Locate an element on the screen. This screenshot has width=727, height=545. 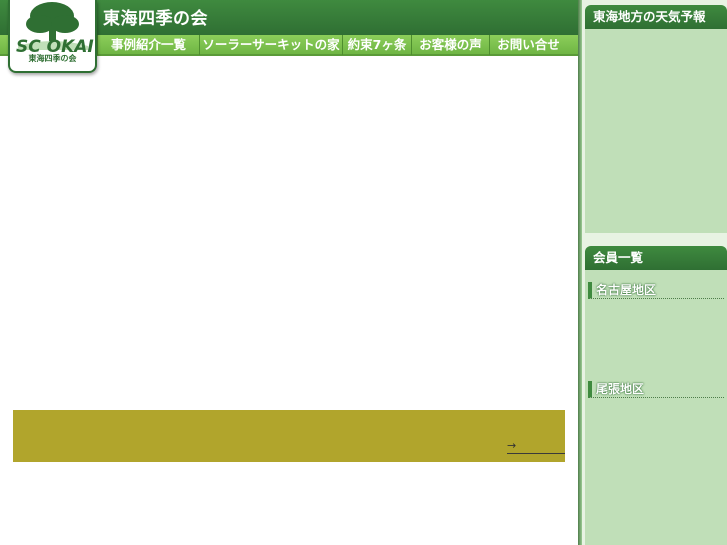
members-panel-title: 会員一覧 is located at coordinates (656, 258).